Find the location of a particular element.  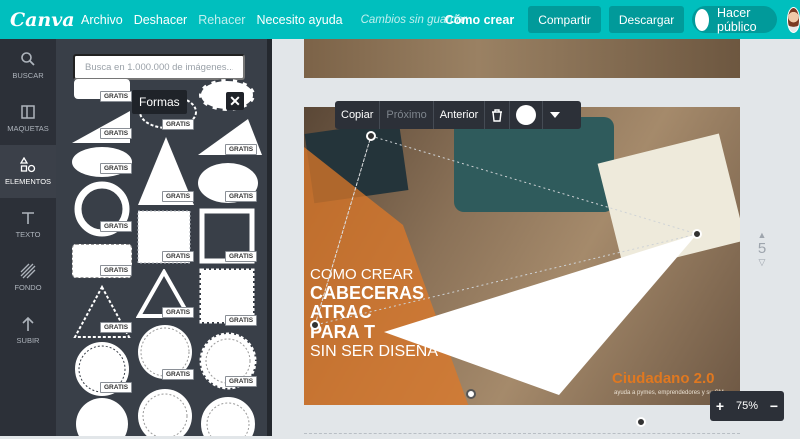

color-swatch is located at coordinates (526, 115).